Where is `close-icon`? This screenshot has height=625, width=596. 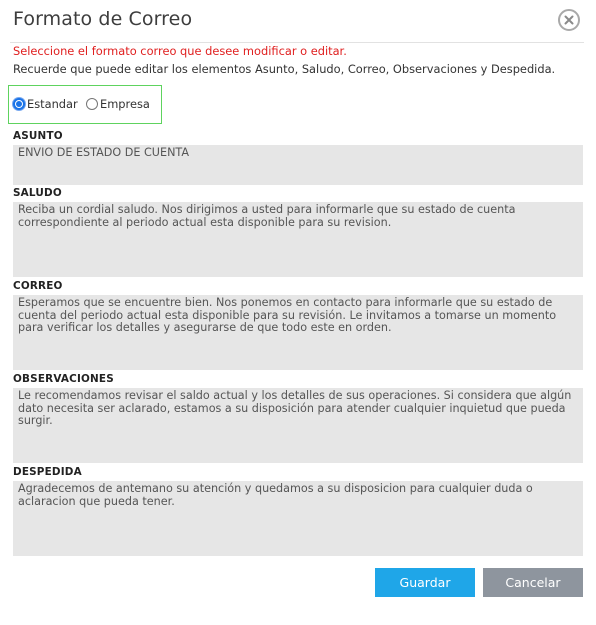 close-icon is located at coordinates (569, 20).